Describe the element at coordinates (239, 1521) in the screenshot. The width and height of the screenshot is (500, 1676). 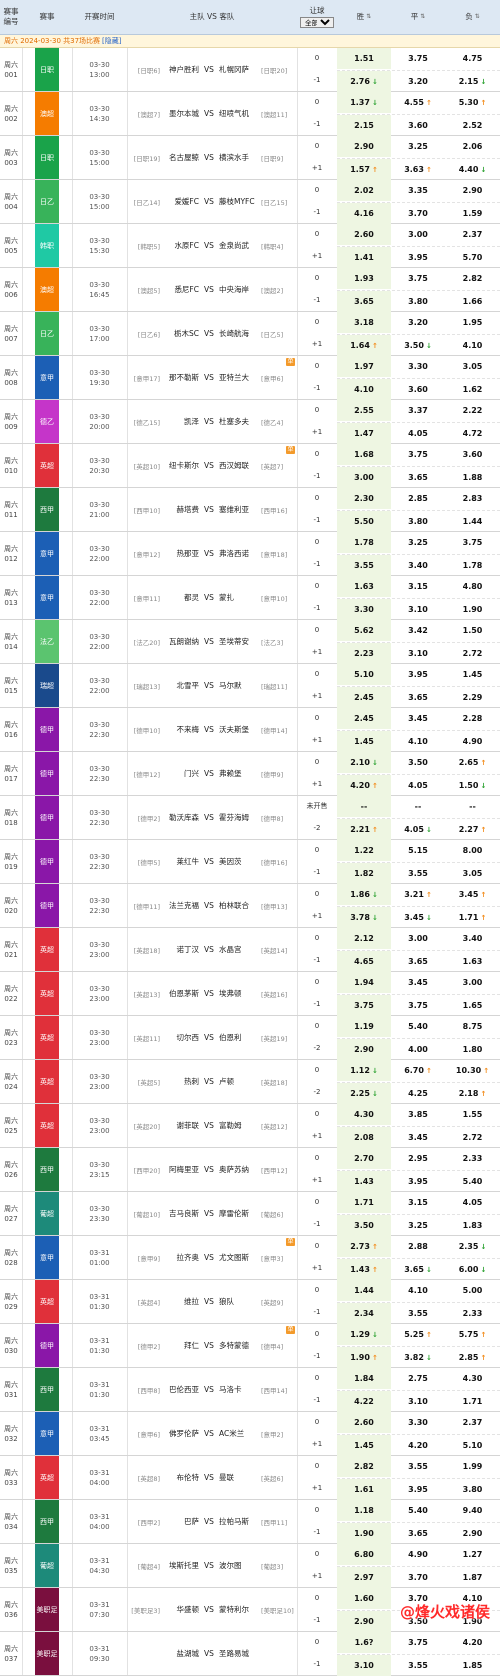
I see `away-team: 拉帕马斯` at that location.